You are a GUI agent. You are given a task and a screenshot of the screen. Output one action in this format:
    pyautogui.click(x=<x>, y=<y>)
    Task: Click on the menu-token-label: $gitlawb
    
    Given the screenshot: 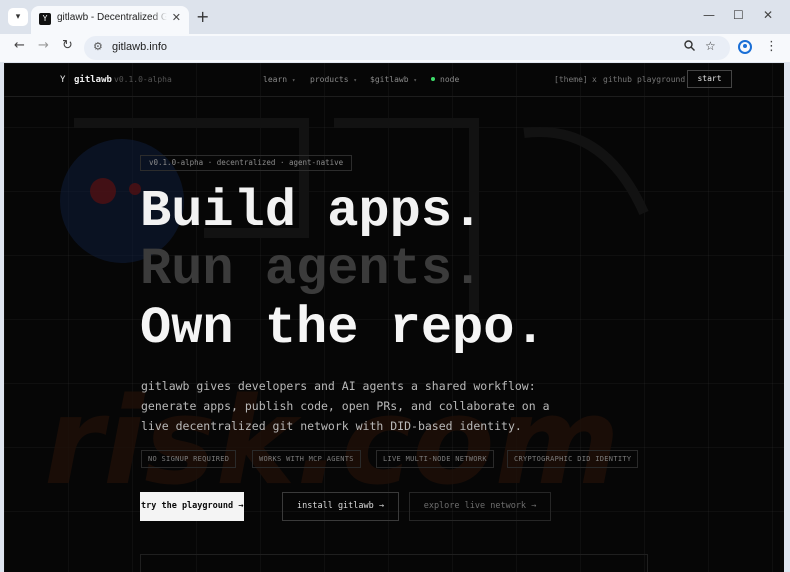 What is the action you would take?
    pyautogui.click(x=389, y=79)
    